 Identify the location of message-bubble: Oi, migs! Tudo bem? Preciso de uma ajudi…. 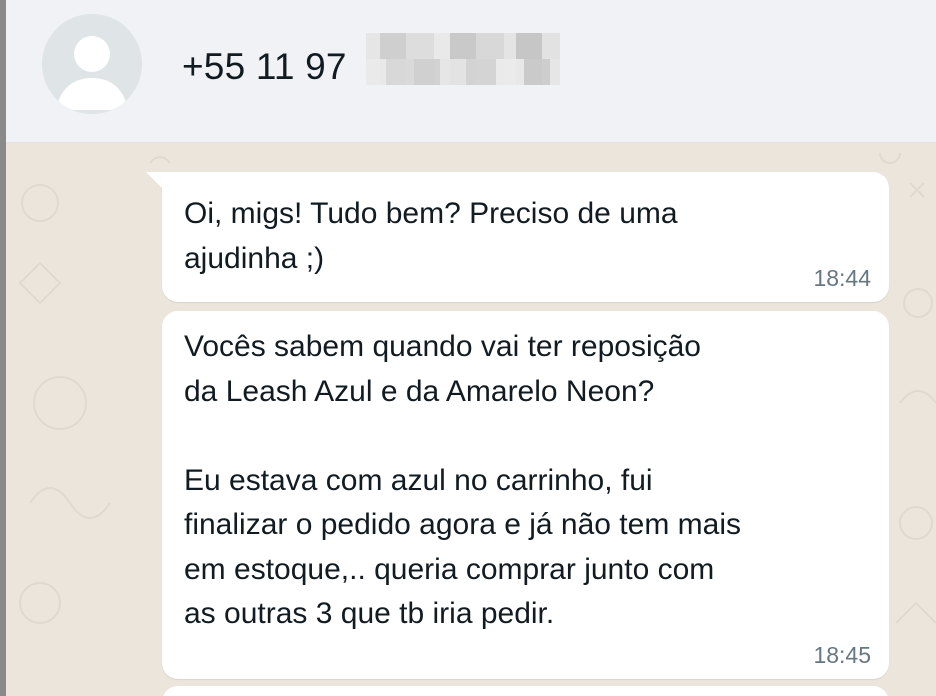
(525, 237).